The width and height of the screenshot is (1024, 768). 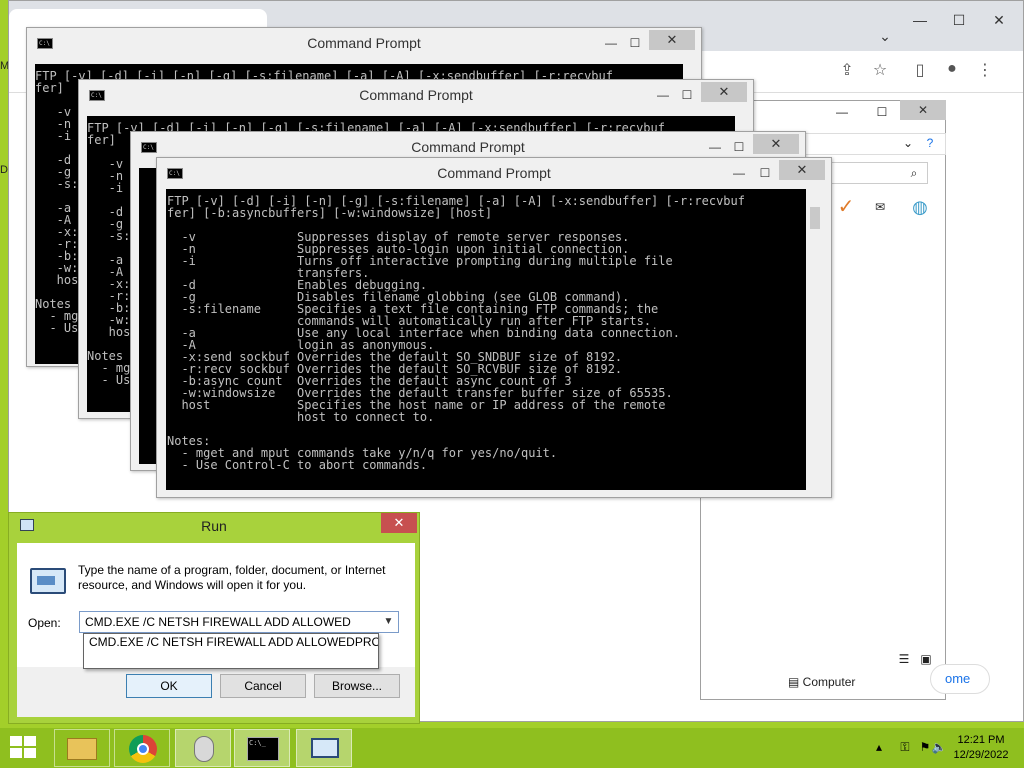 I want to click on help-icon: ?, so click(x=930, y=143).